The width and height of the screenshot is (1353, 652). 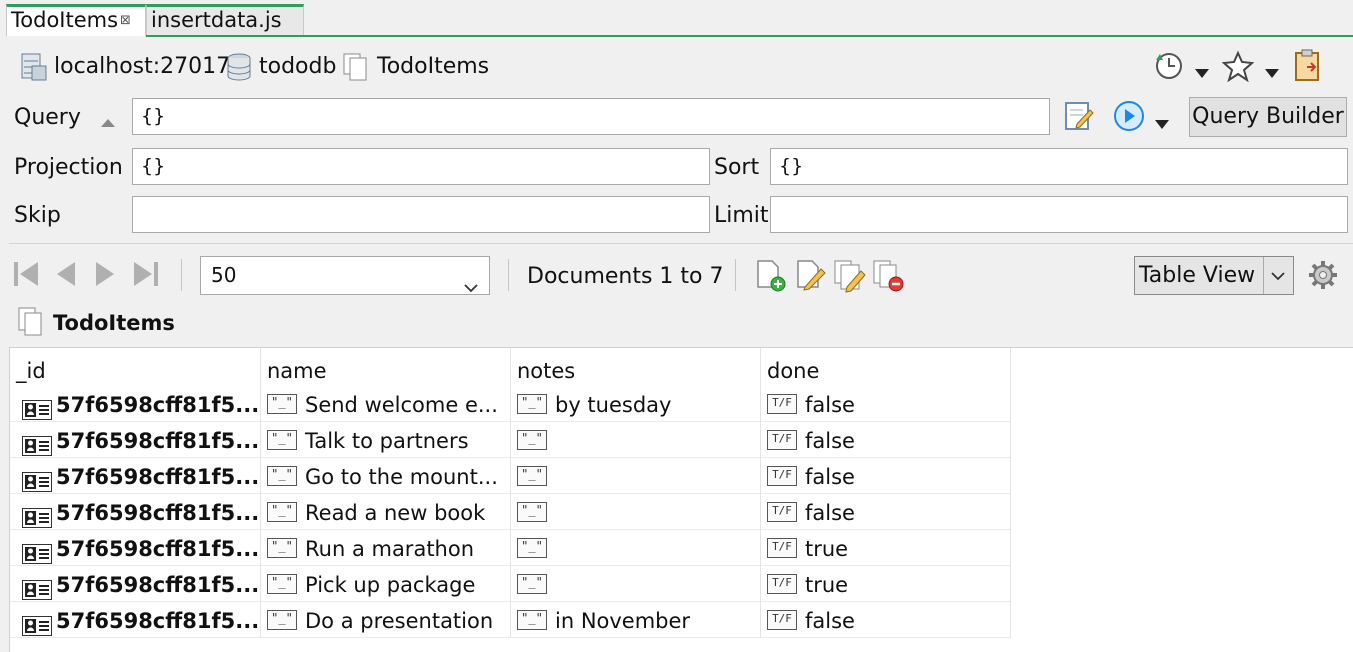 What do you see at coordinates (749, 36) in the screenshot?
I see `tab-underline` at bounding box center [749, 36].